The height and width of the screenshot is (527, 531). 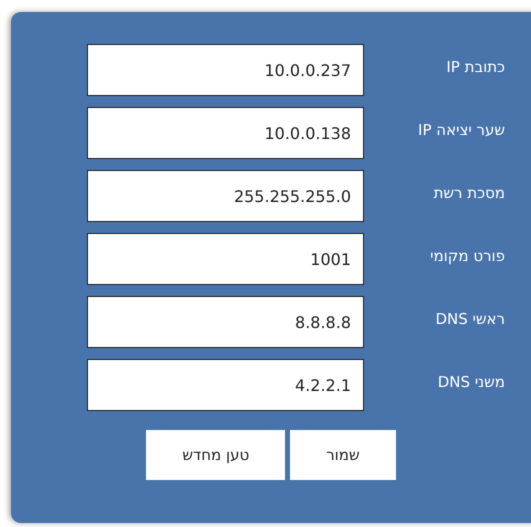 I want to click on text-field: 4.2.2.1, so click(x=225, y=385).